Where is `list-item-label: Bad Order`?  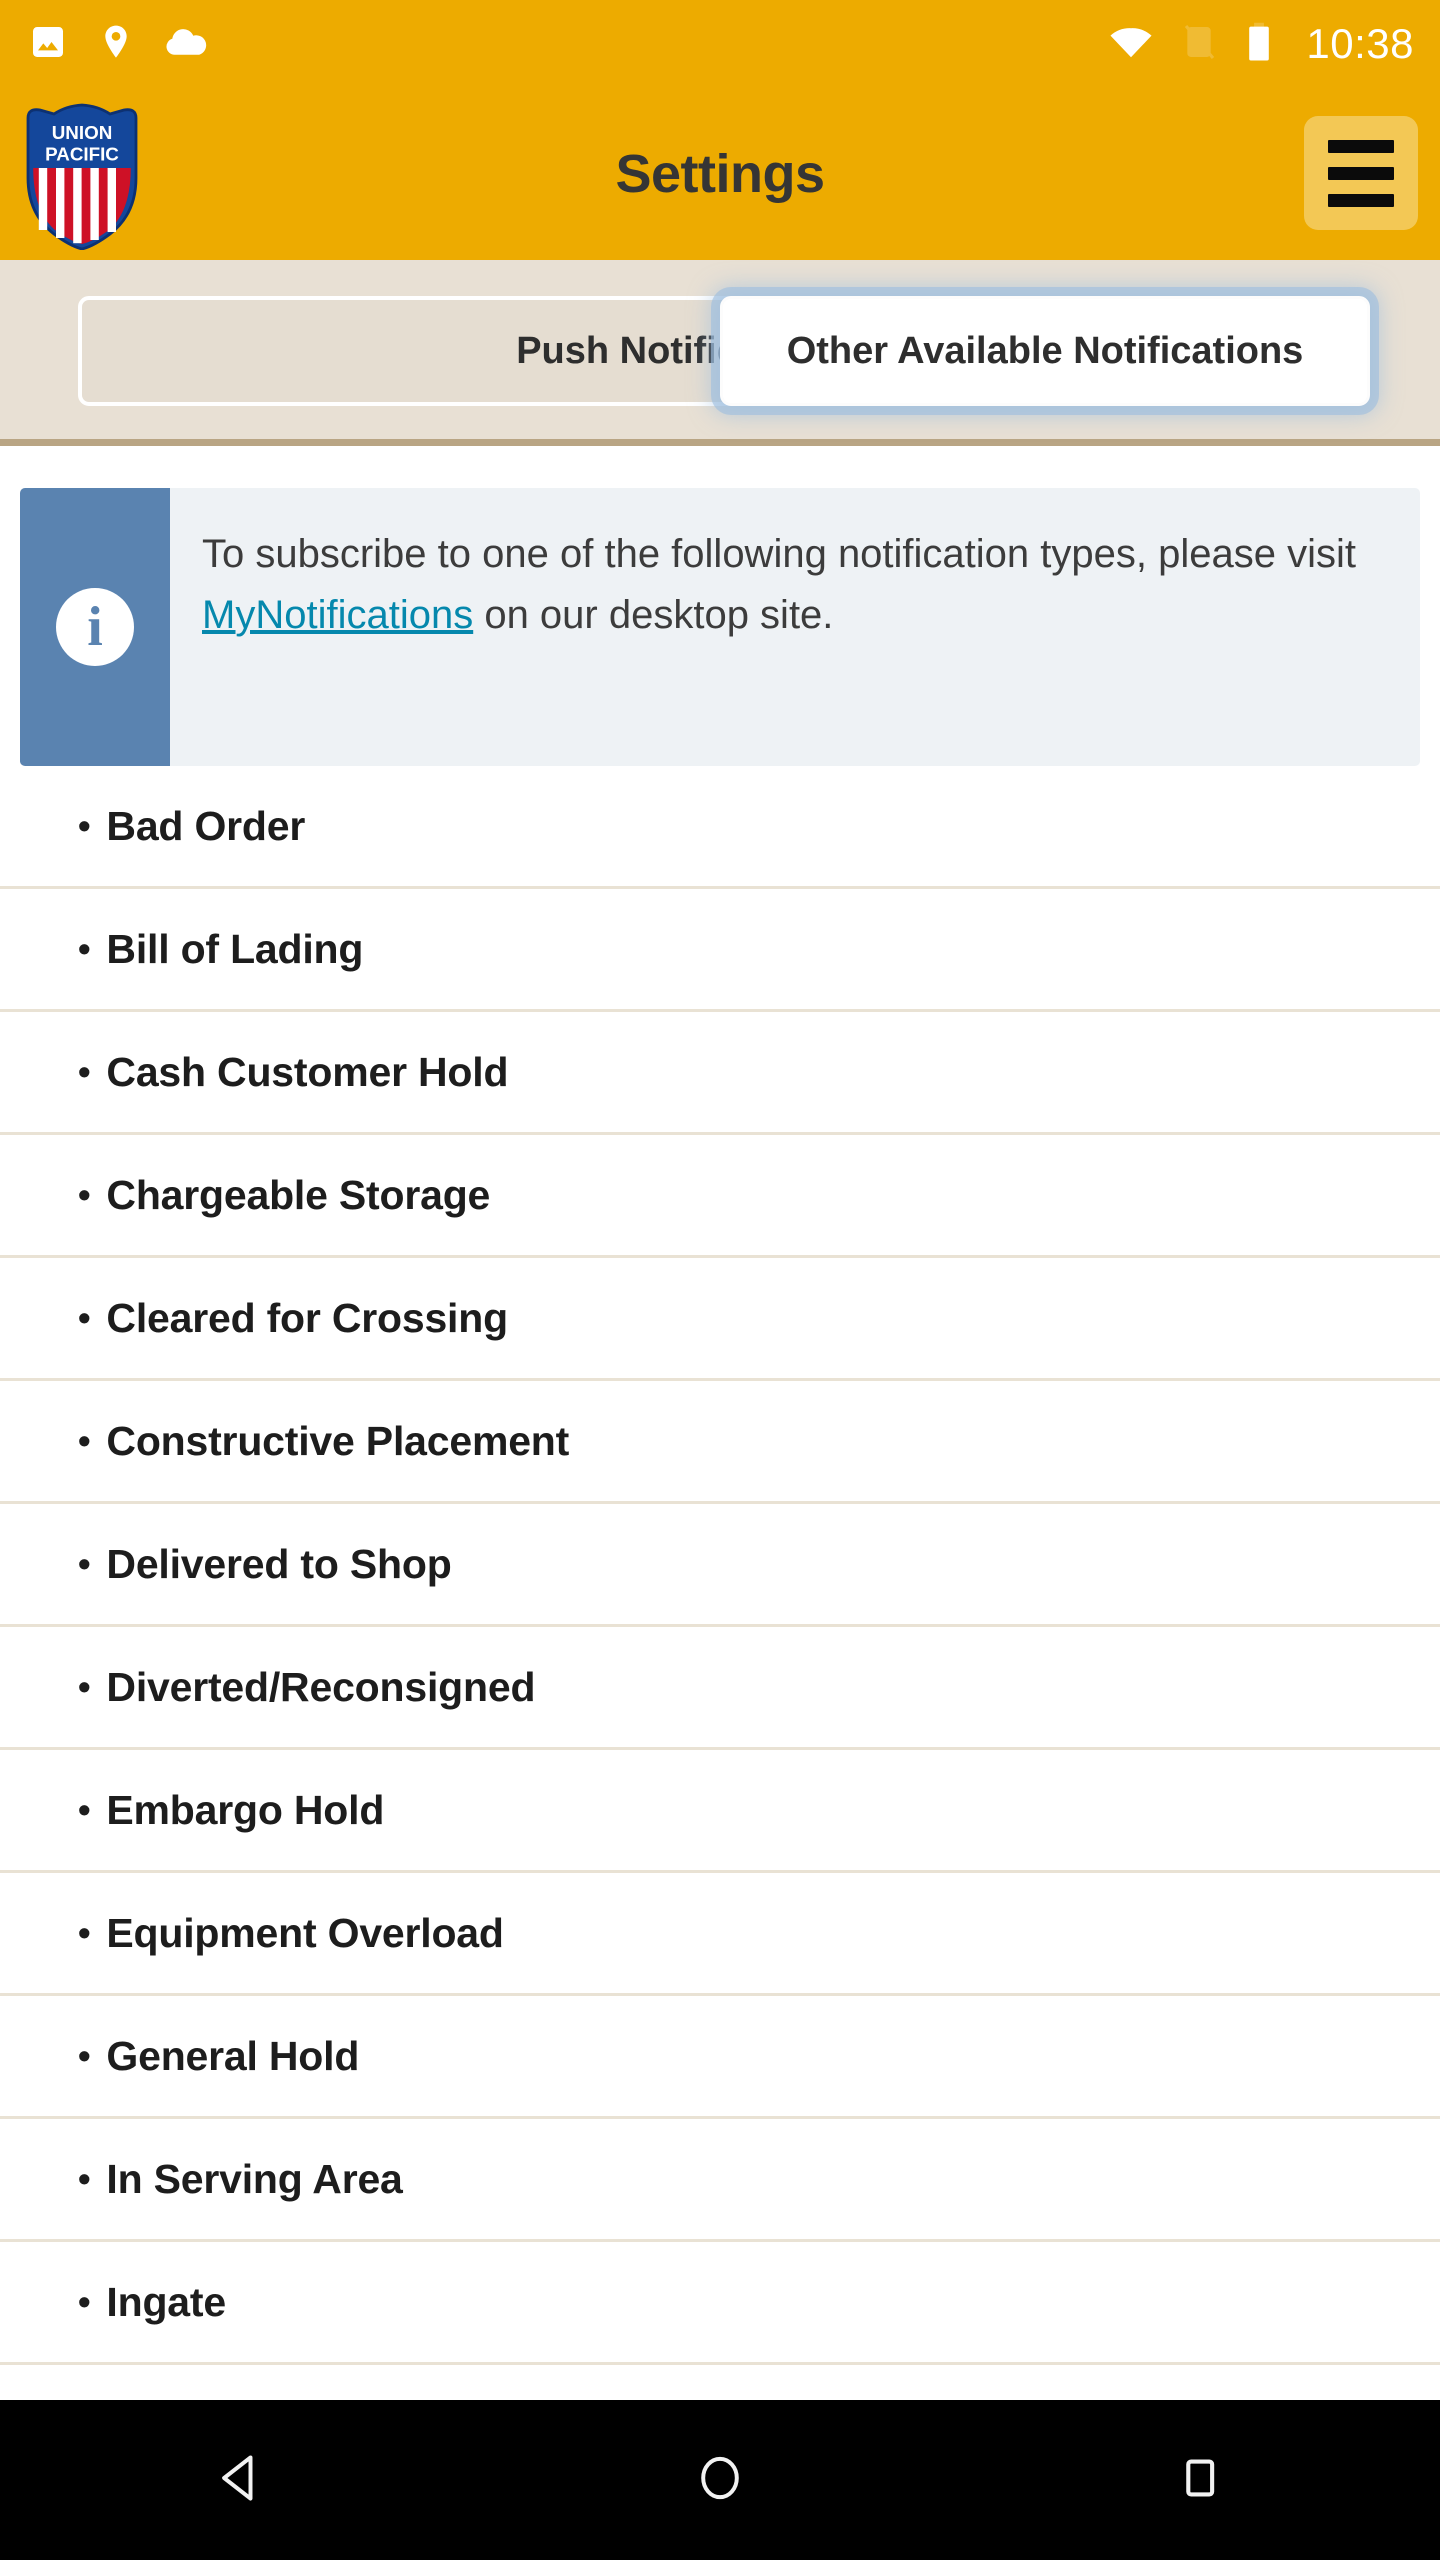
list-item-label: Bad Order is located at coordinates (206, 825).